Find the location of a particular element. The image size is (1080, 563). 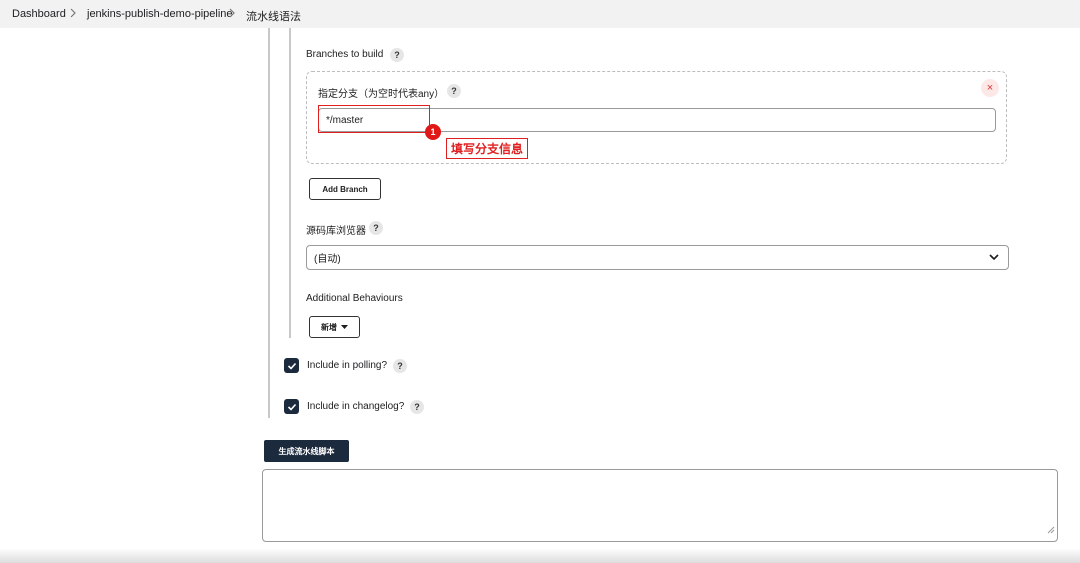

section-divider-inner is located at coordinates (290, 183).